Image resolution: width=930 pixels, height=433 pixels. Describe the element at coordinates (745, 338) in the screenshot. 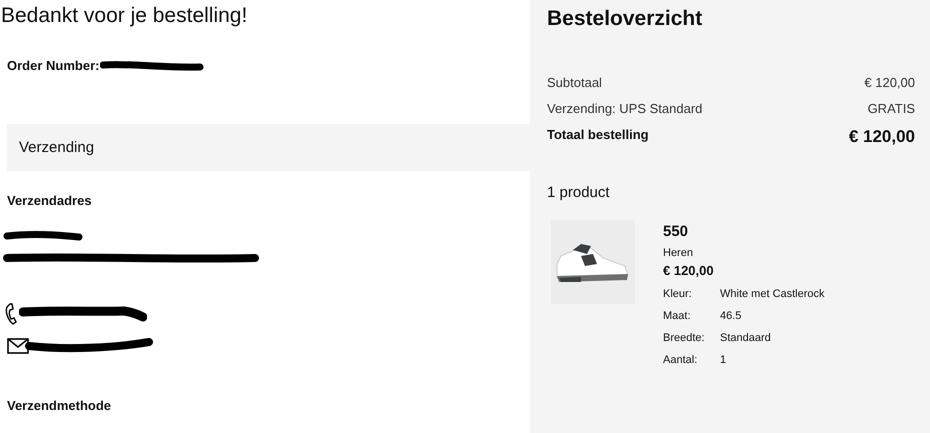

I see `attribute-value: Standaard` at that location.